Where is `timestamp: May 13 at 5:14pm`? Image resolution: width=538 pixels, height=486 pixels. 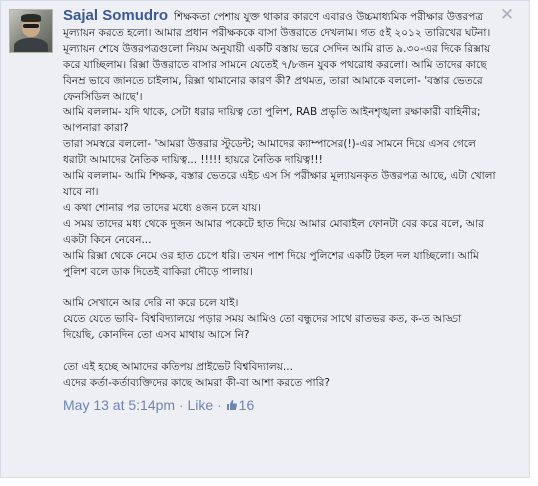
timestamp: May 13 at 5:14pm is located at coordinates (119, 405).